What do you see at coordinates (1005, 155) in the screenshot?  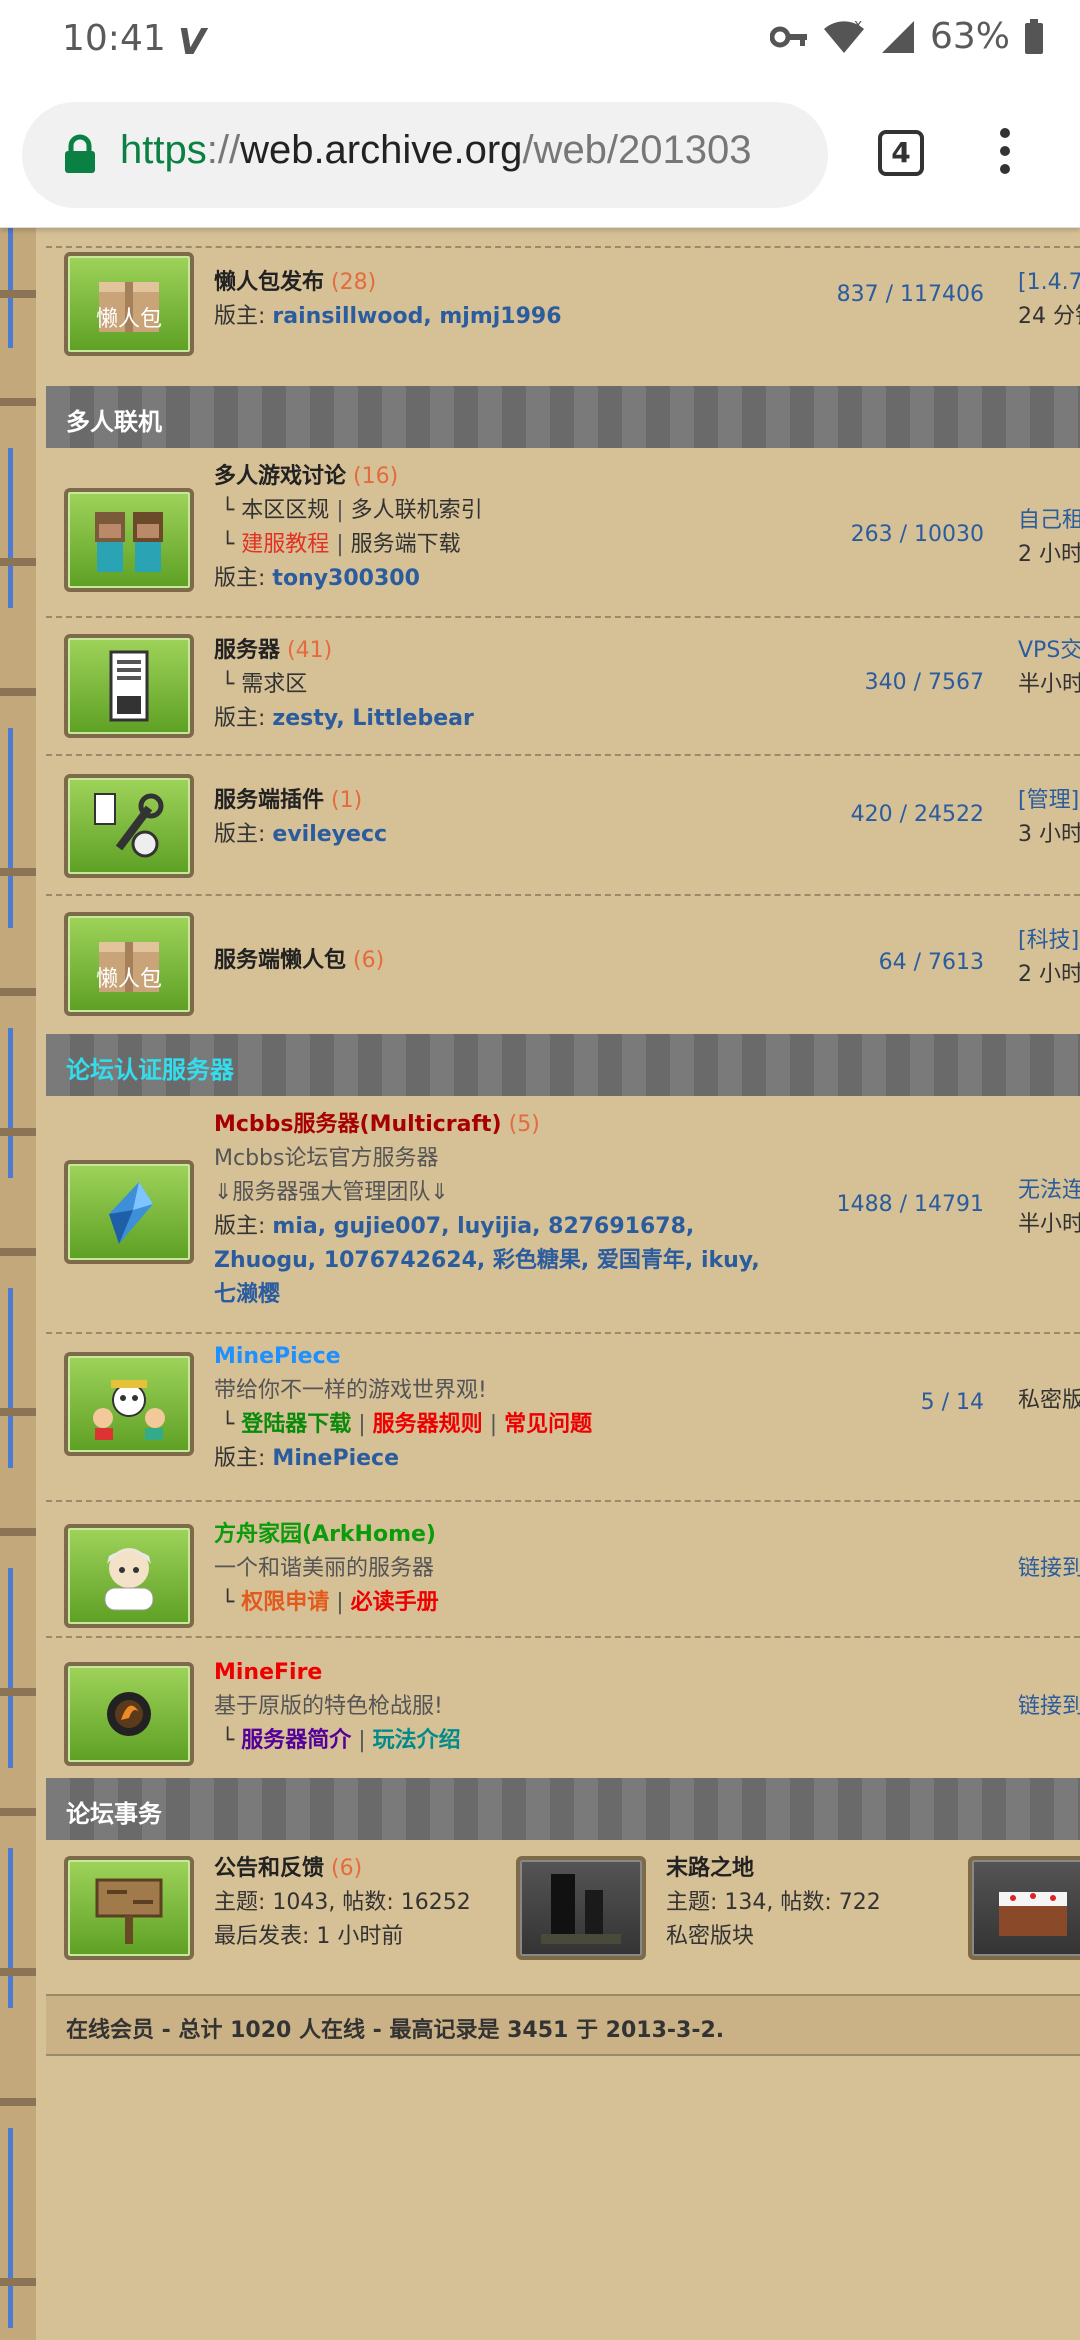 I see `overflow-menu-icon` at bounding box center [1005, 155].